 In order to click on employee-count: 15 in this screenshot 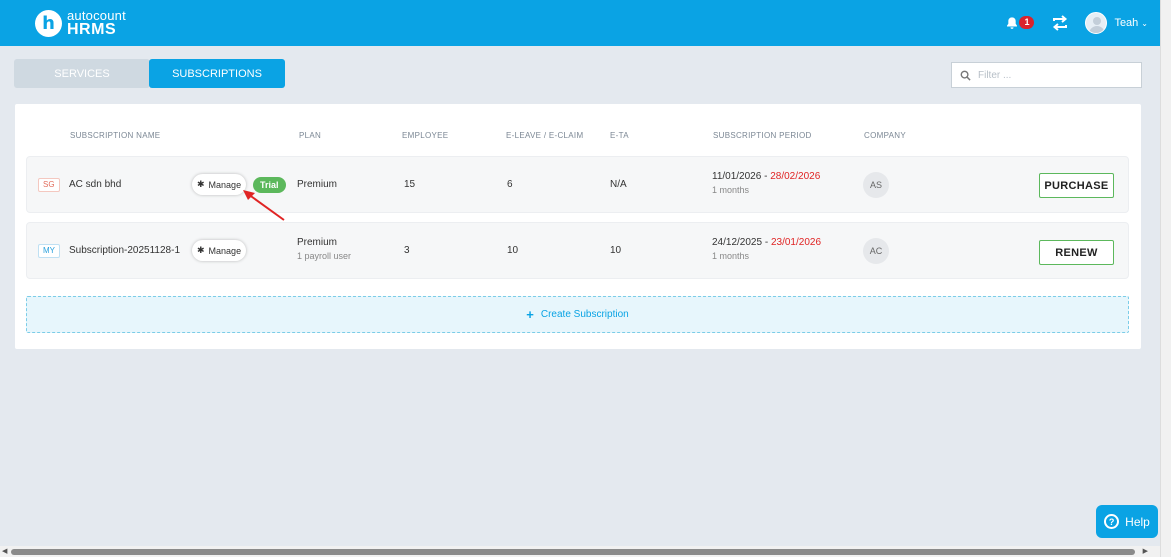, I will do `click(410, 184)`.